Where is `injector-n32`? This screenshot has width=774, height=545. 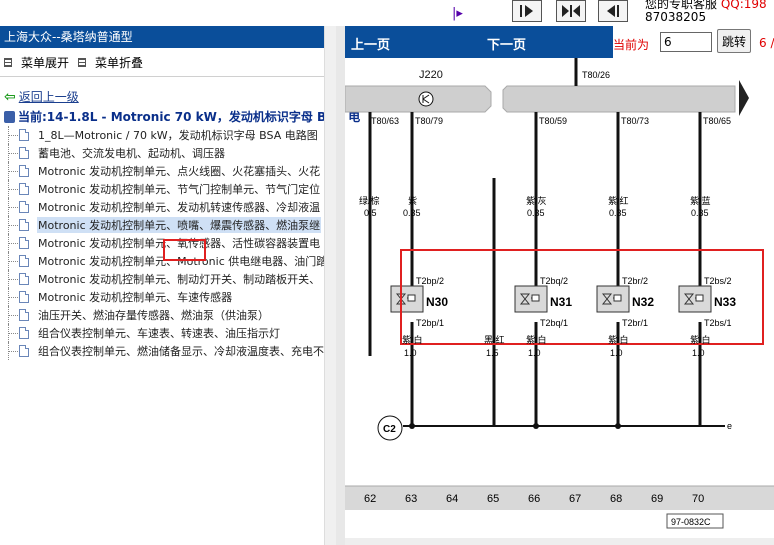
injector-n32 is located at coordinates (613, 299).